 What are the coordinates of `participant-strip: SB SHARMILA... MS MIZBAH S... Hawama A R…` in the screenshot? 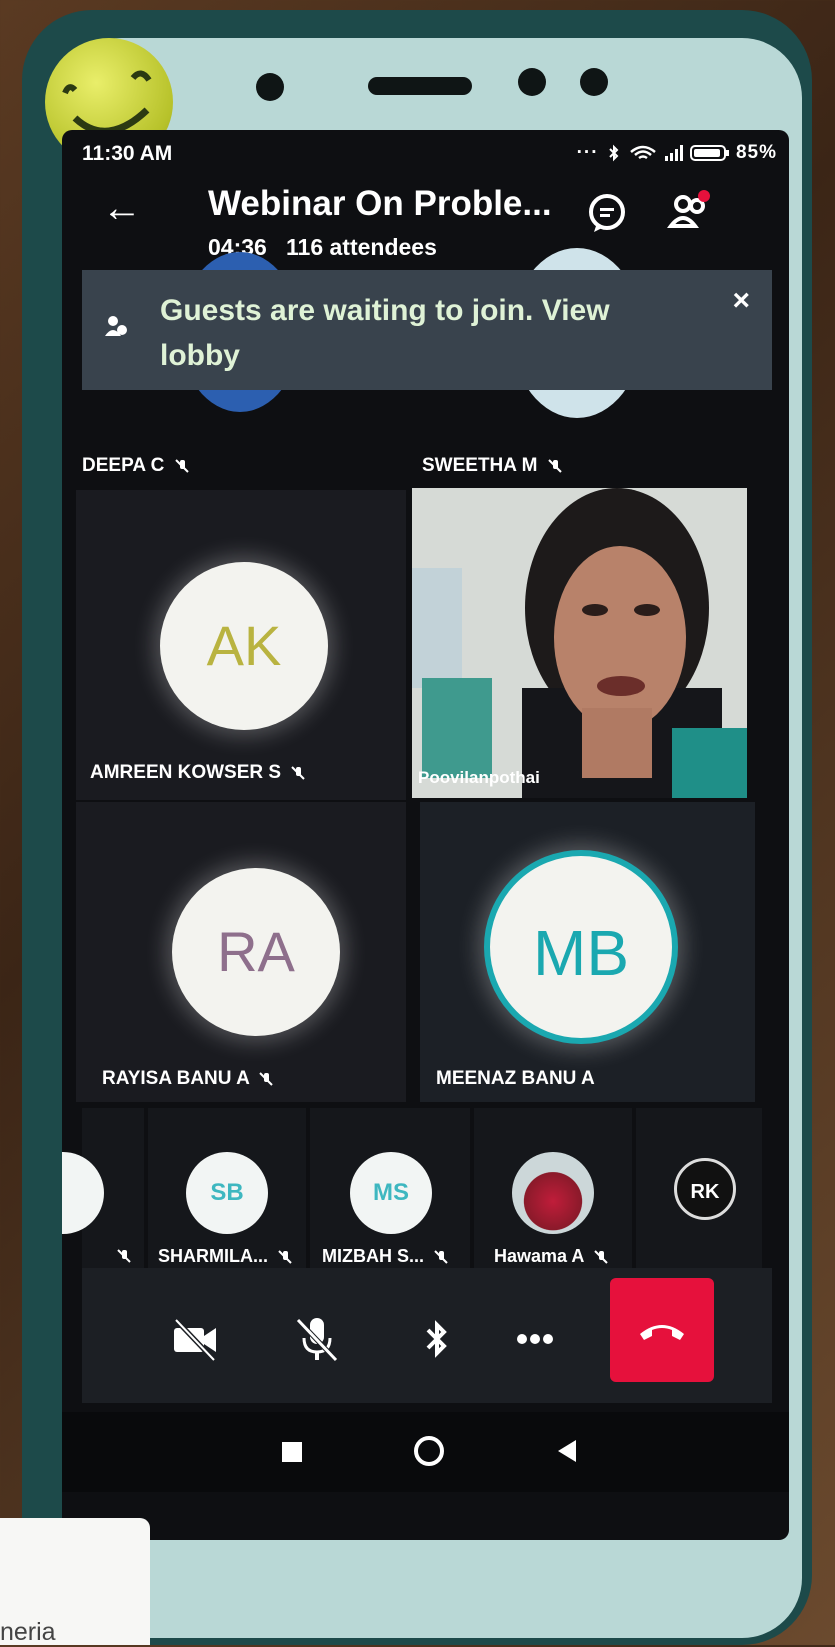 It's located at (412, 1188).